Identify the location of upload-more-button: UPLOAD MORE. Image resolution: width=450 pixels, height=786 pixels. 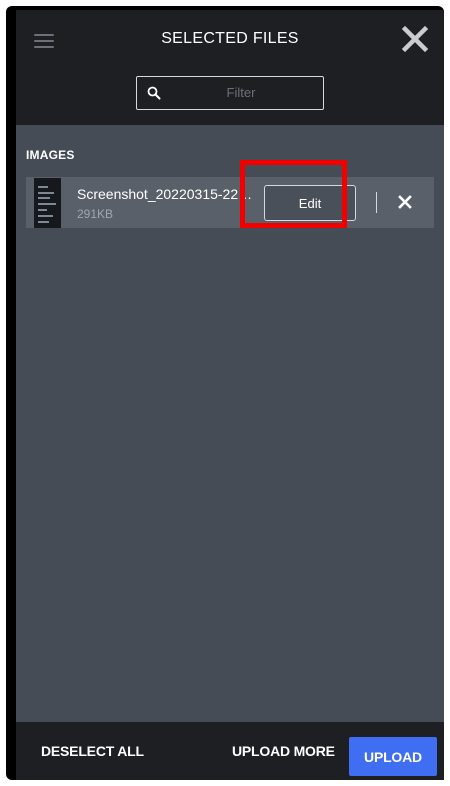
(283, 751).